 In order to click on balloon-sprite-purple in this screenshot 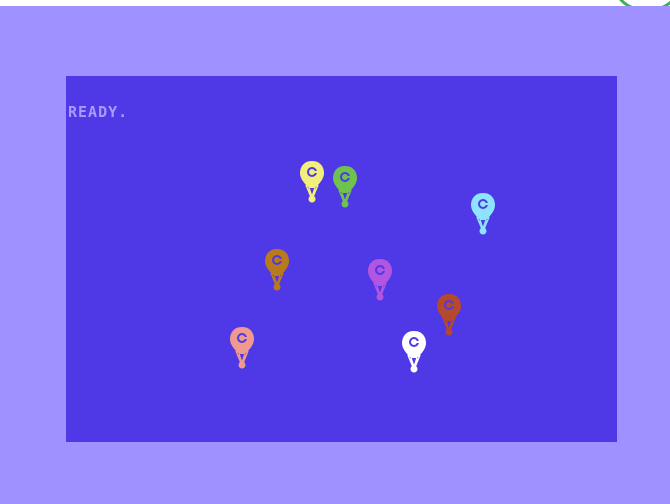, I will do `click(380, 280)`.